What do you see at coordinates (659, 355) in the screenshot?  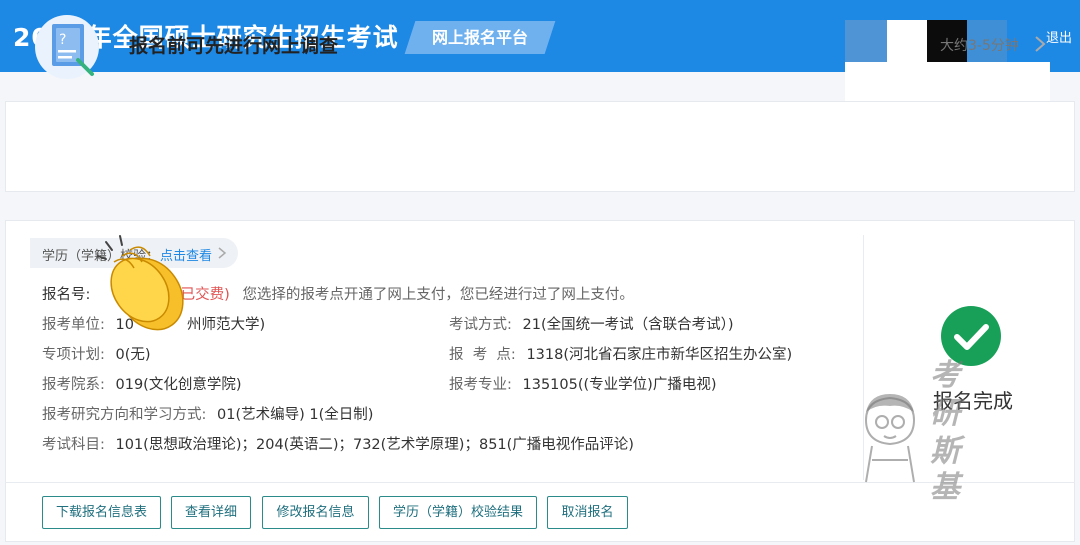 I see `field-value: 1318(河北省石家庄市新华区招生办公室)` at bounding box center [659, 355].